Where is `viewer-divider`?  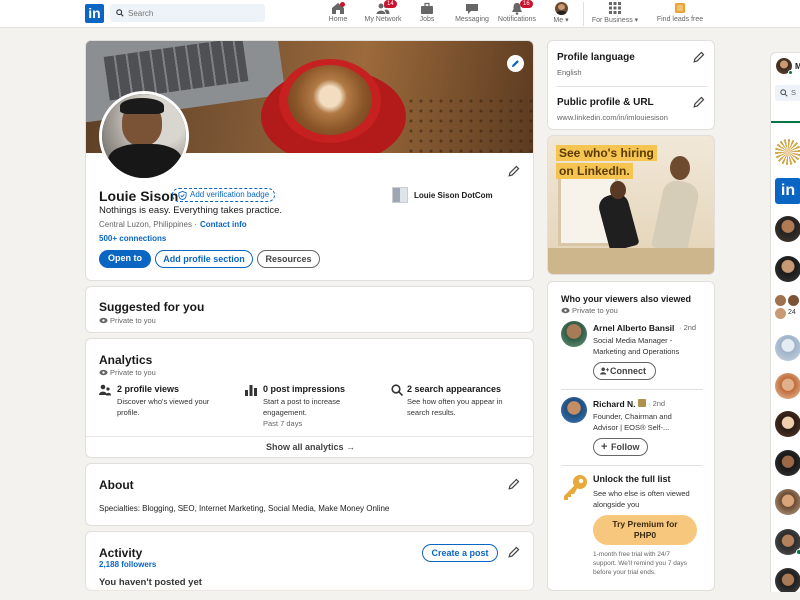 viewer-divider is located at coordinates (632, 465).